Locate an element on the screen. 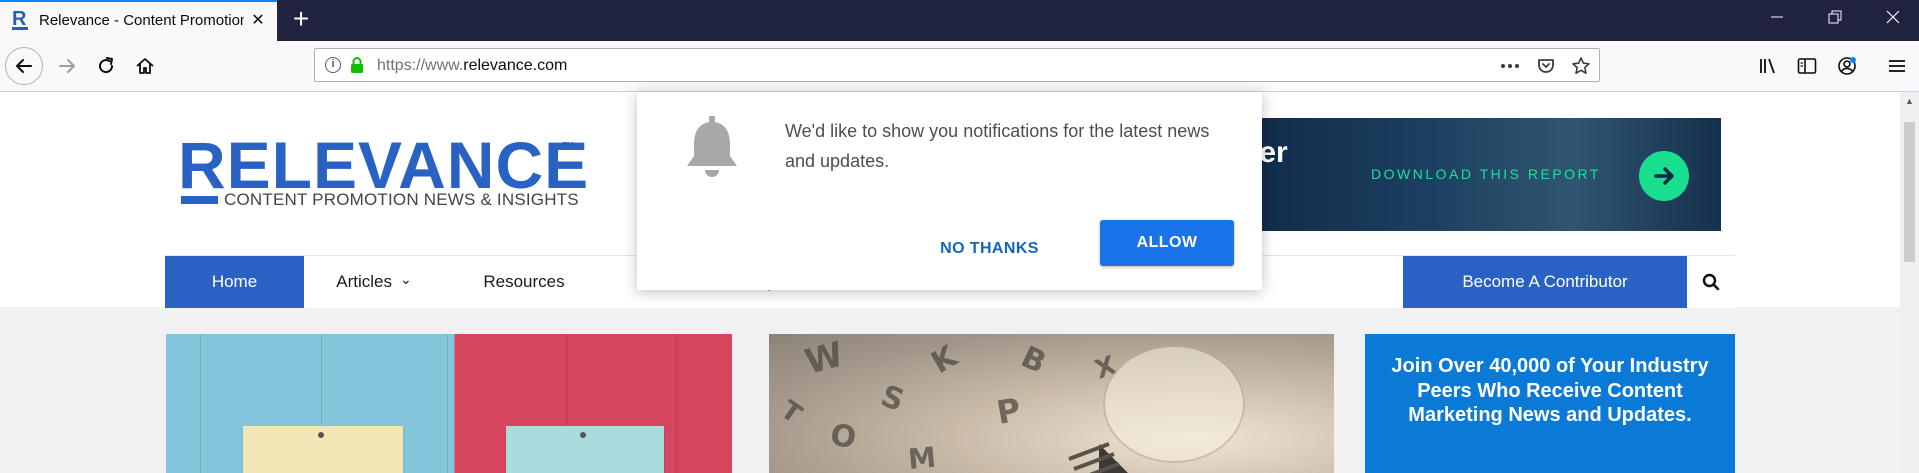  nav-articles-label: Articles is located at coordinates (364, 281).